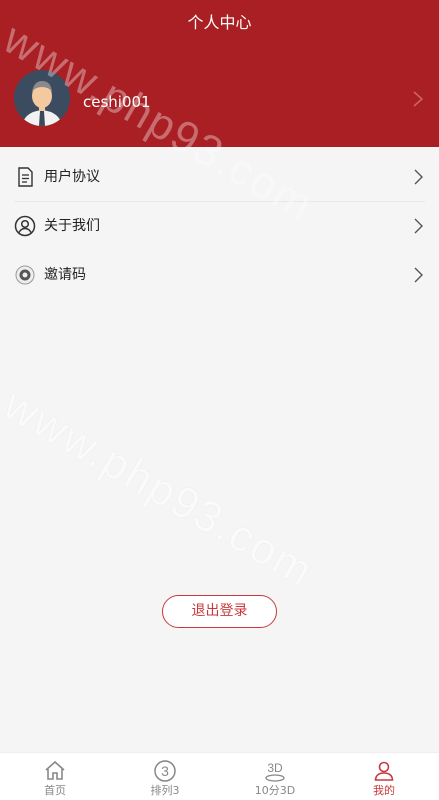  I want to click on tab-10fen3d: 3D 10分3D, so click(275, 776).